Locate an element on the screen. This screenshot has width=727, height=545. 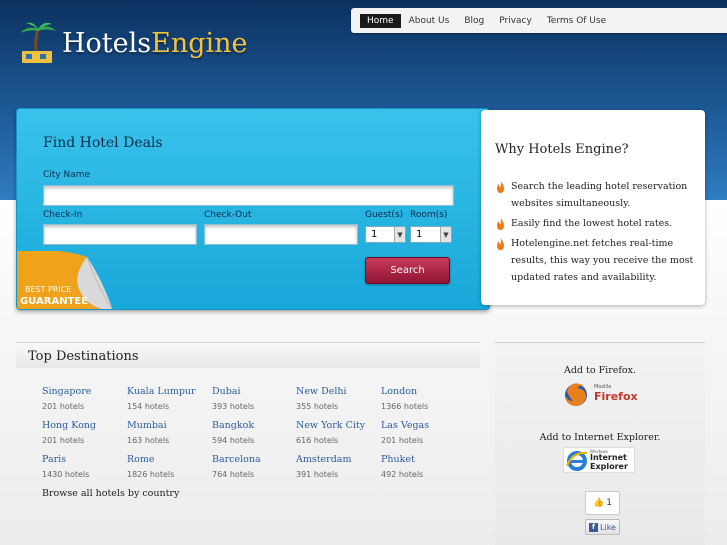
hotel-count: 391 hotels is located at coordinates (317, 474).